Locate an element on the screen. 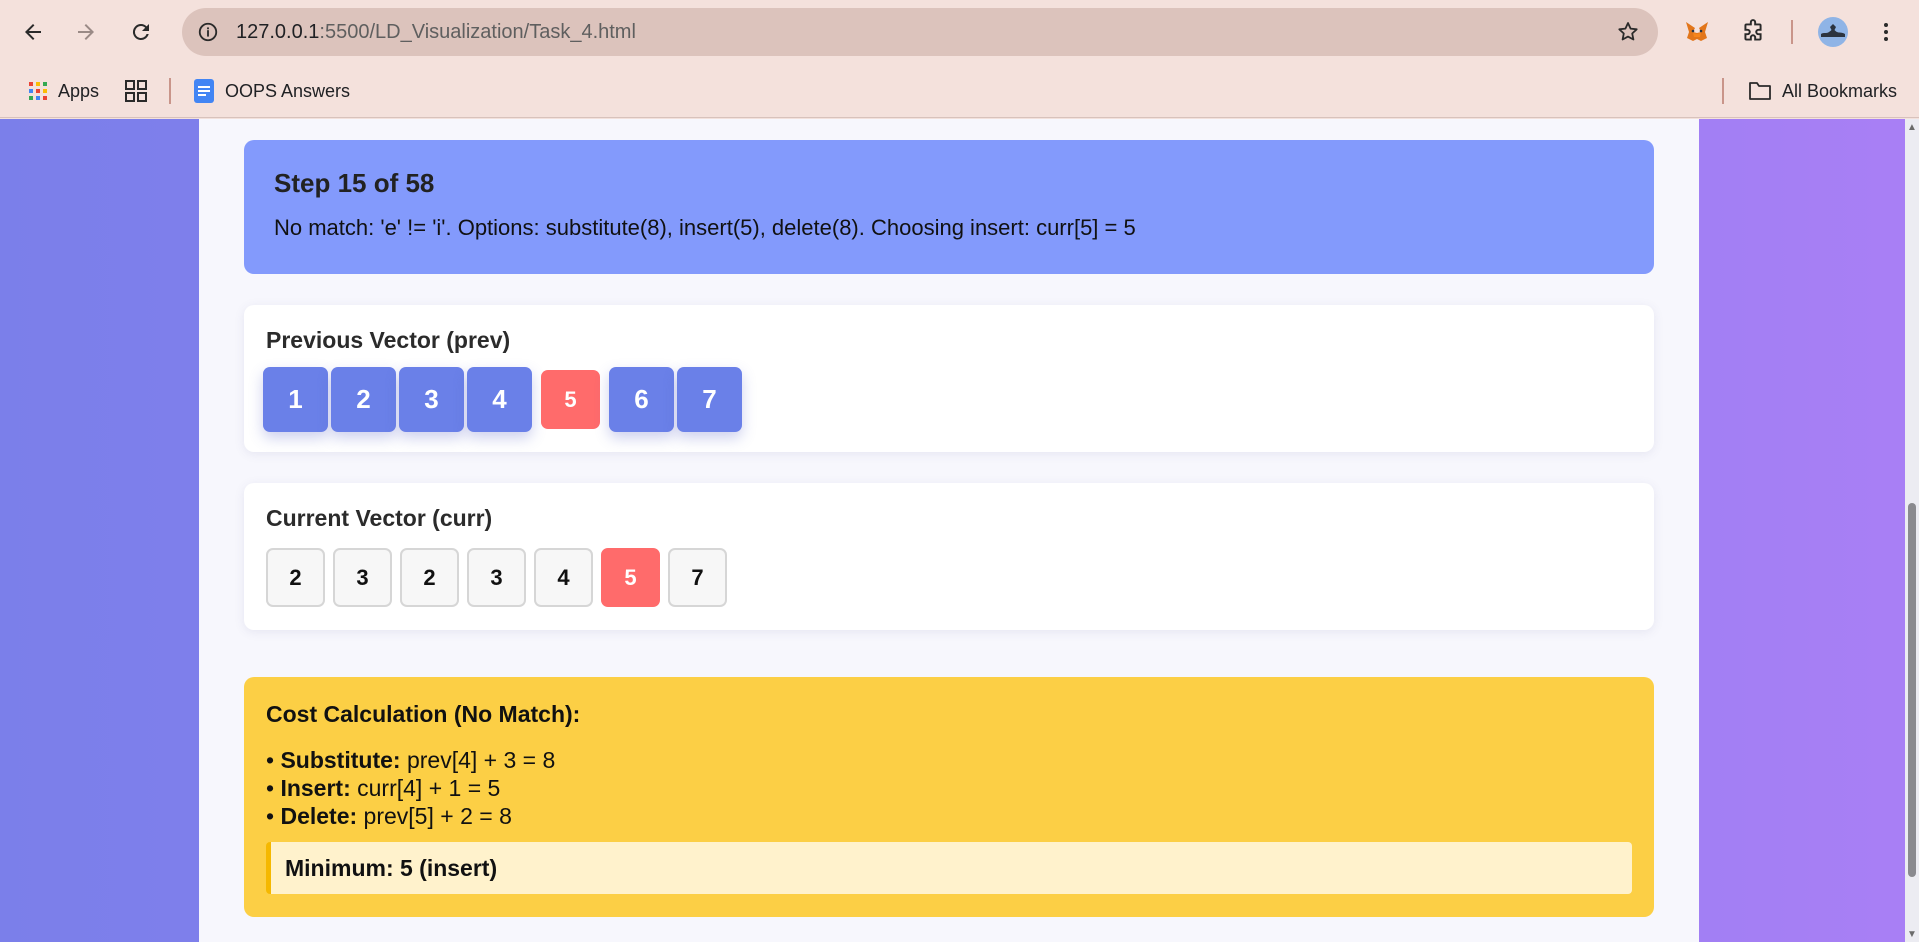 The height and width of the screenshot is (942, 1919). cost-option-label: Delete: is located at coordinates (319, 816).